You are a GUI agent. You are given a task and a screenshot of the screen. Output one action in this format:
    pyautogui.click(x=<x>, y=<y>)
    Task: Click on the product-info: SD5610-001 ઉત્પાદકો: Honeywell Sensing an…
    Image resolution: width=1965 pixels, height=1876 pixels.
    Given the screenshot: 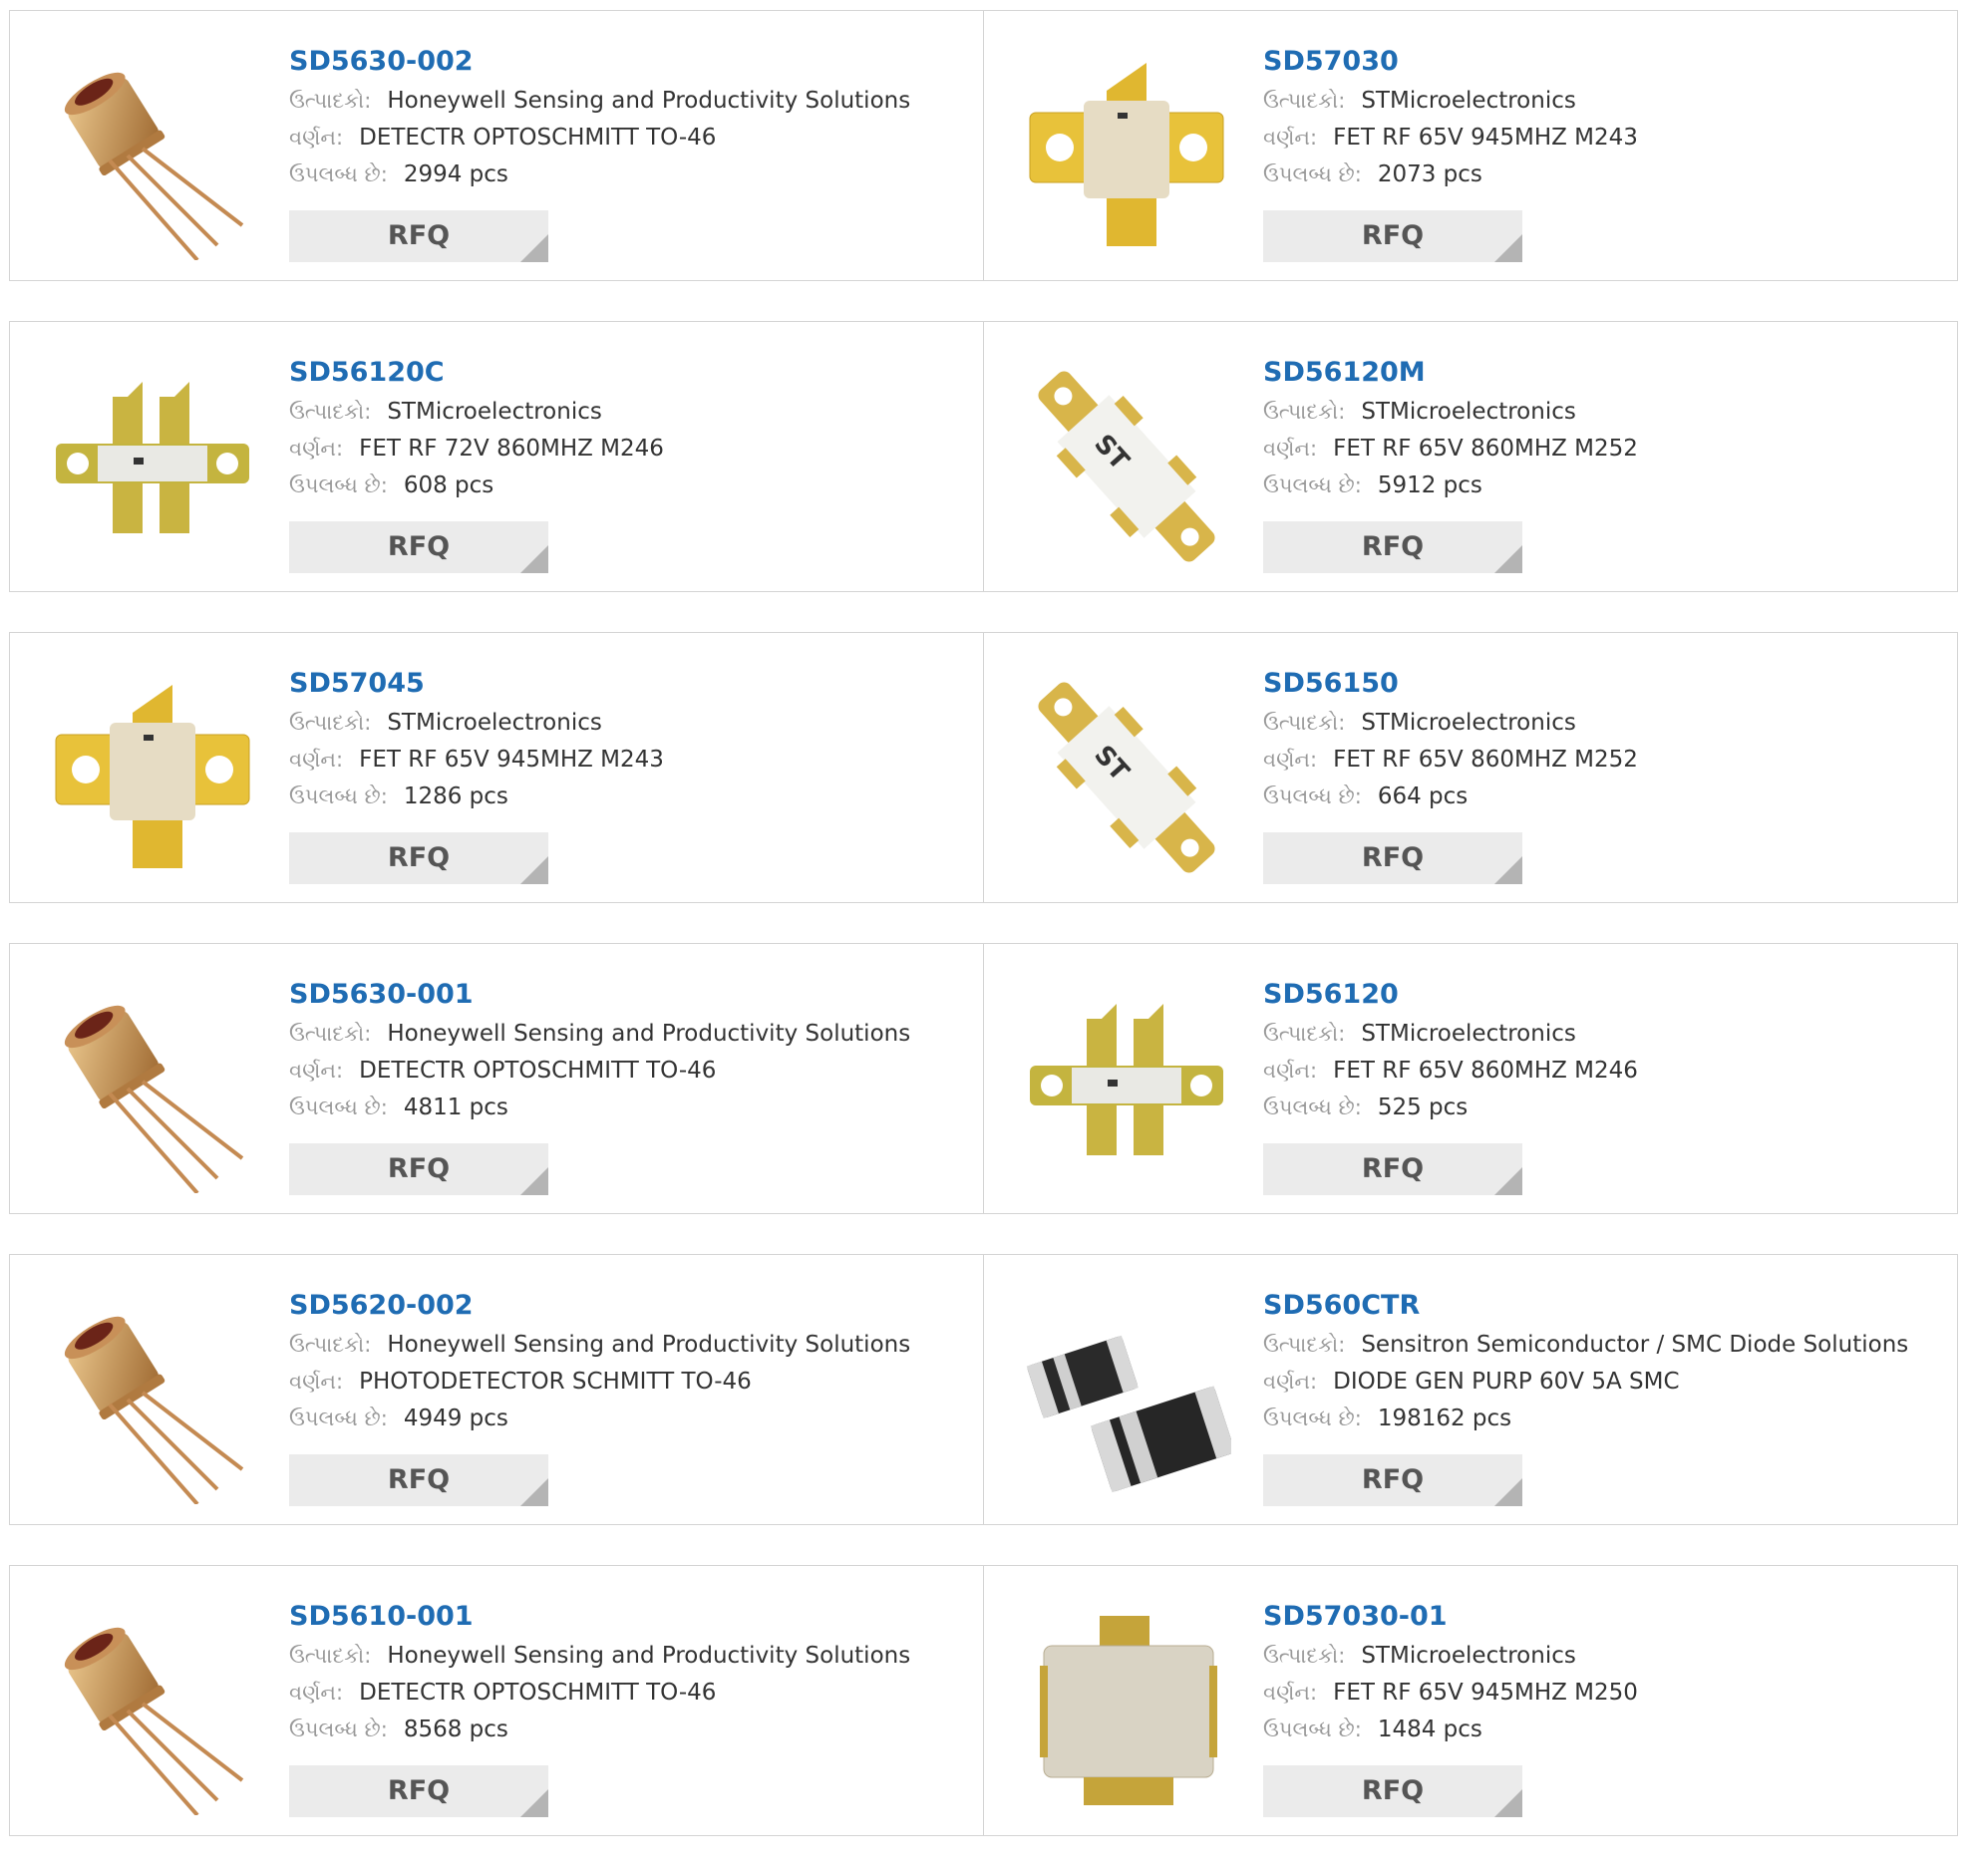 What is the action you would take?
    pyautogui.click(x=599, y=1672)
    